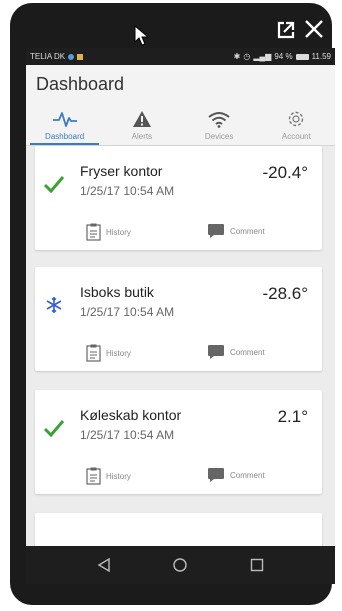 The height and width of the screenshot is (611, 342). Describe the element at coordinates (131, 415) in the screenshot. I see `sensor-name: Køleskab kontor` at that location.